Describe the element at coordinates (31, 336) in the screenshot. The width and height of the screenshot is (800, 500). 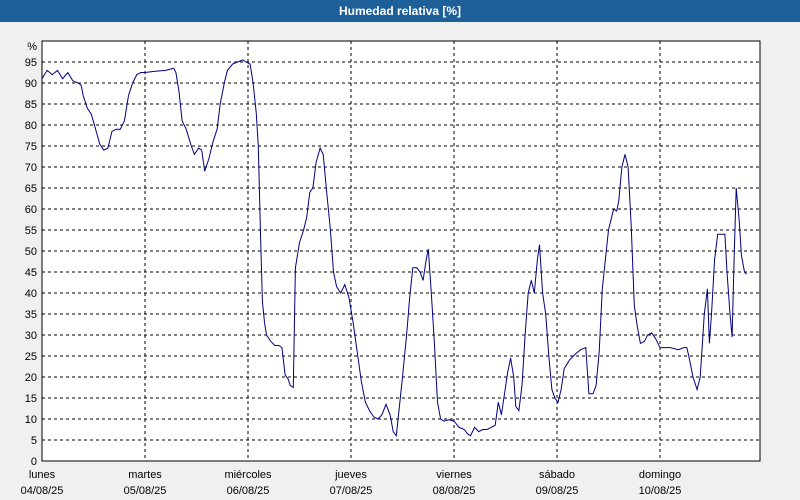
I see `y-tick-label: 30` at that location.